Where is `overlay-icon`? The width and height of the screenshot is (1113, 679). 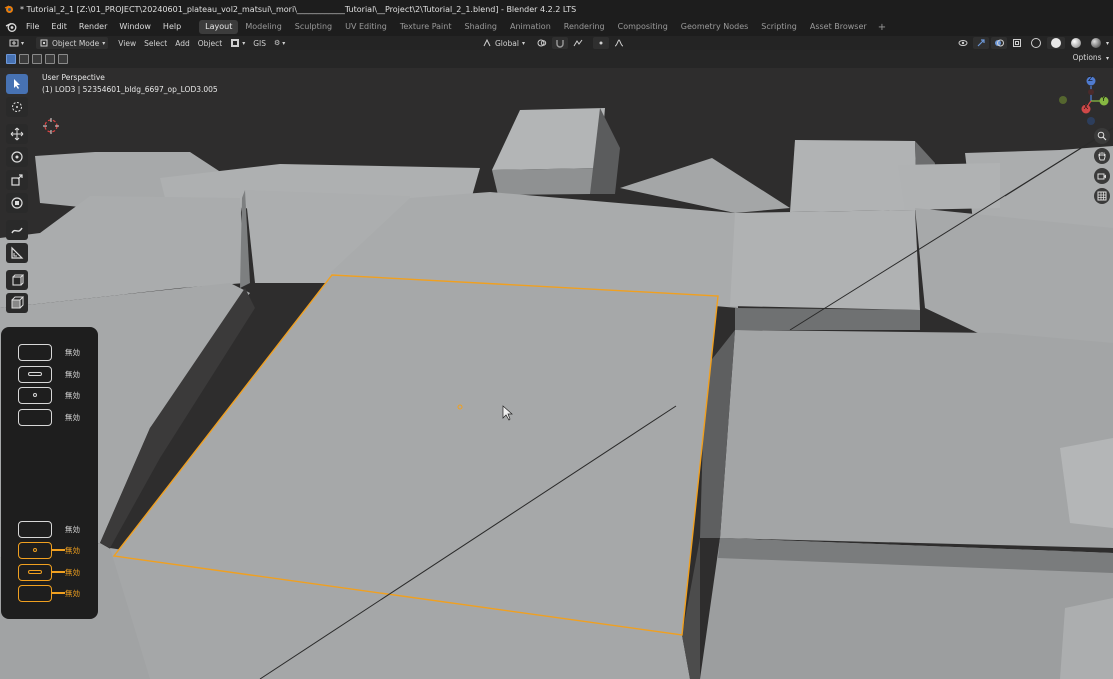
overlay-icon is located at coordinates (999, 43).